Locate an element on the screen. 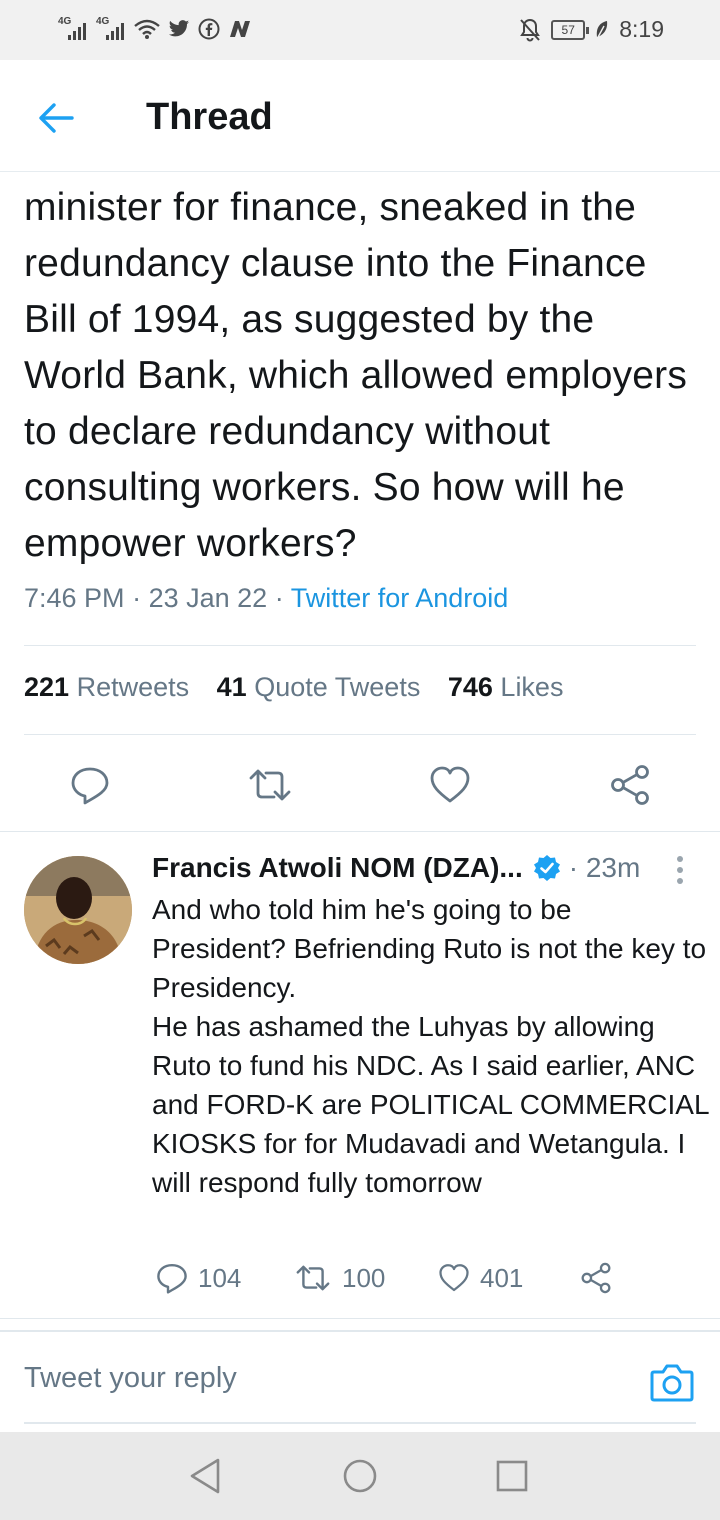 This screenshot has width=720, height=1520. tweet-time: 7:46 PM is located at coordinates (74, 598).